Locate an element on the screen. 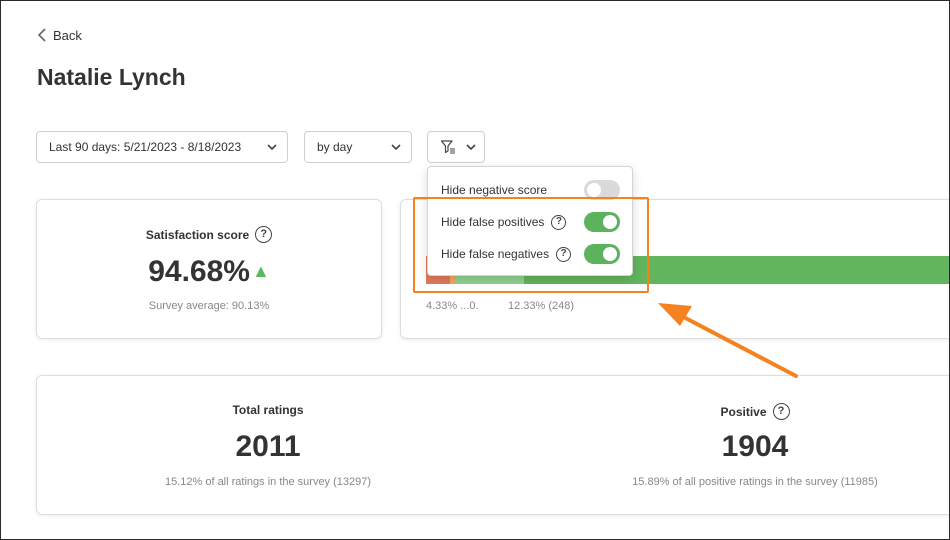  filter-options-button is located at coordinates (456, 147).